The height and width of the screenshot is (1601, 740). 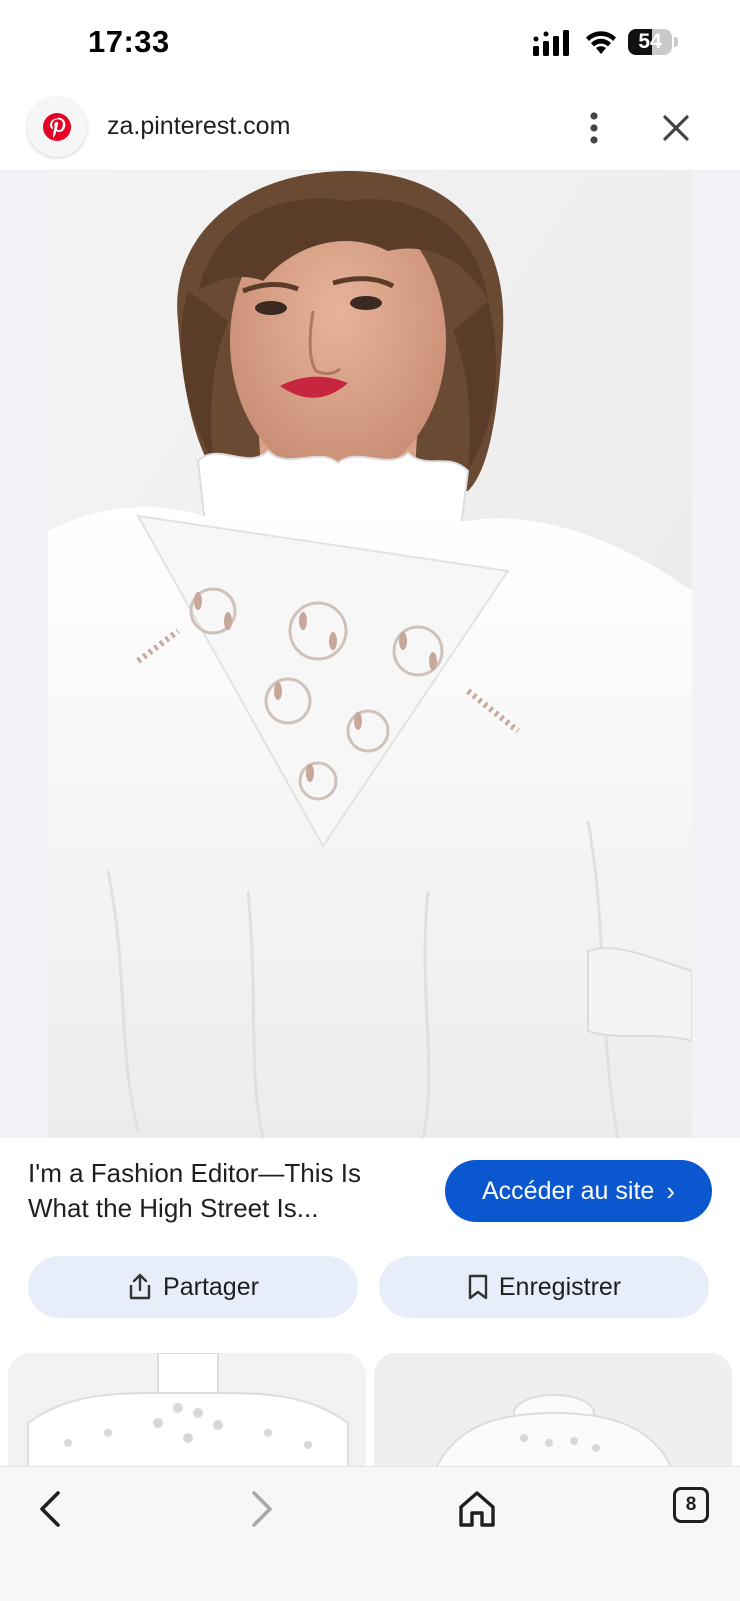 I want to click on chevron-right-icon: ›, so click(x=670, y=1190).